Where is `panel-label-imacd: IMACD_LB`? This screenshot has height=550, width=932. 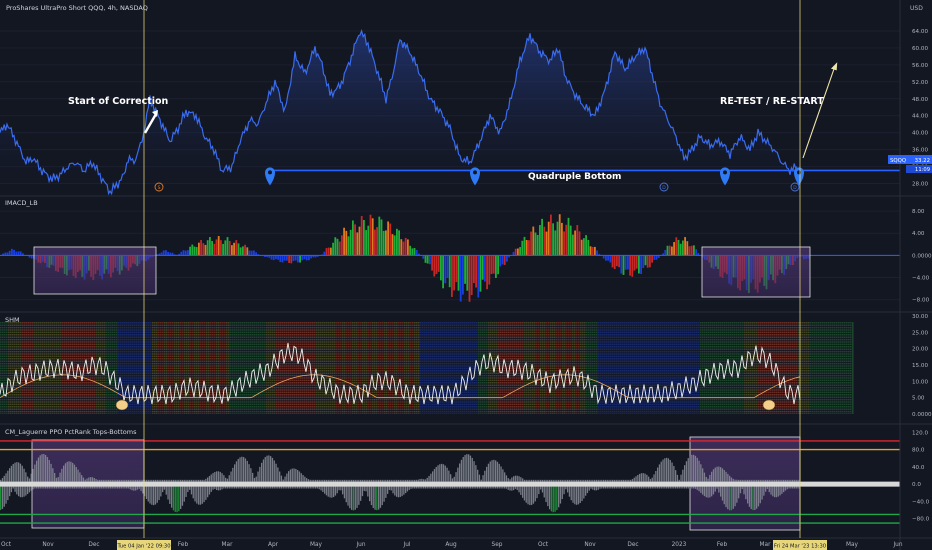 panel-label-imacd: IMACD_LB is located at coordinates (21, 203).